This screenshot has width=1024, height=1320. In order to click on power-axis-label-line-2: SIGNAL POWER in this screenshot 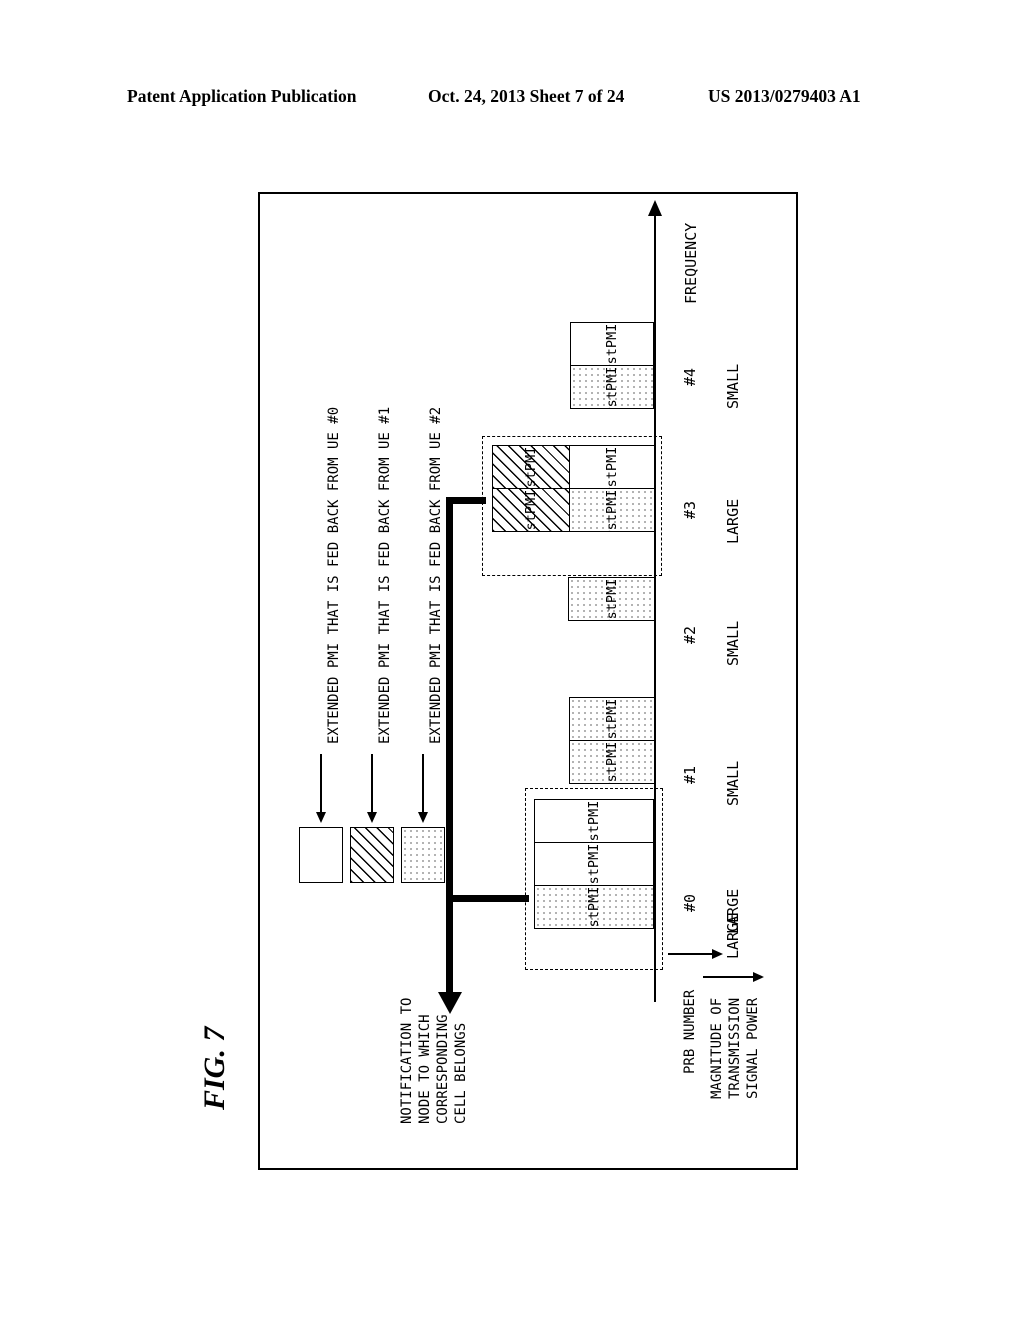, I will do `click(753, 1048)`.